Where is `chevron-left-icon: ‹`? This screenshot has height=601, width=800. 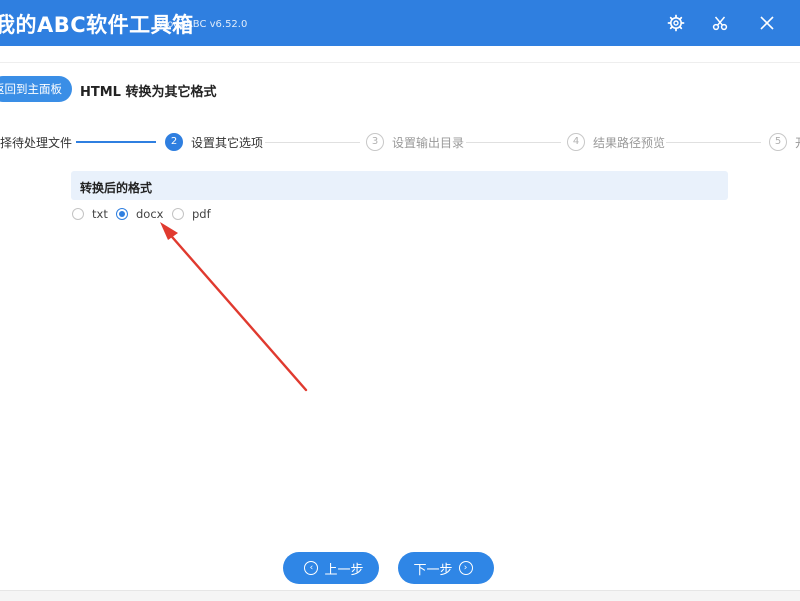 chevron-left-icon: ‹ is located at coordinates (311, 568).